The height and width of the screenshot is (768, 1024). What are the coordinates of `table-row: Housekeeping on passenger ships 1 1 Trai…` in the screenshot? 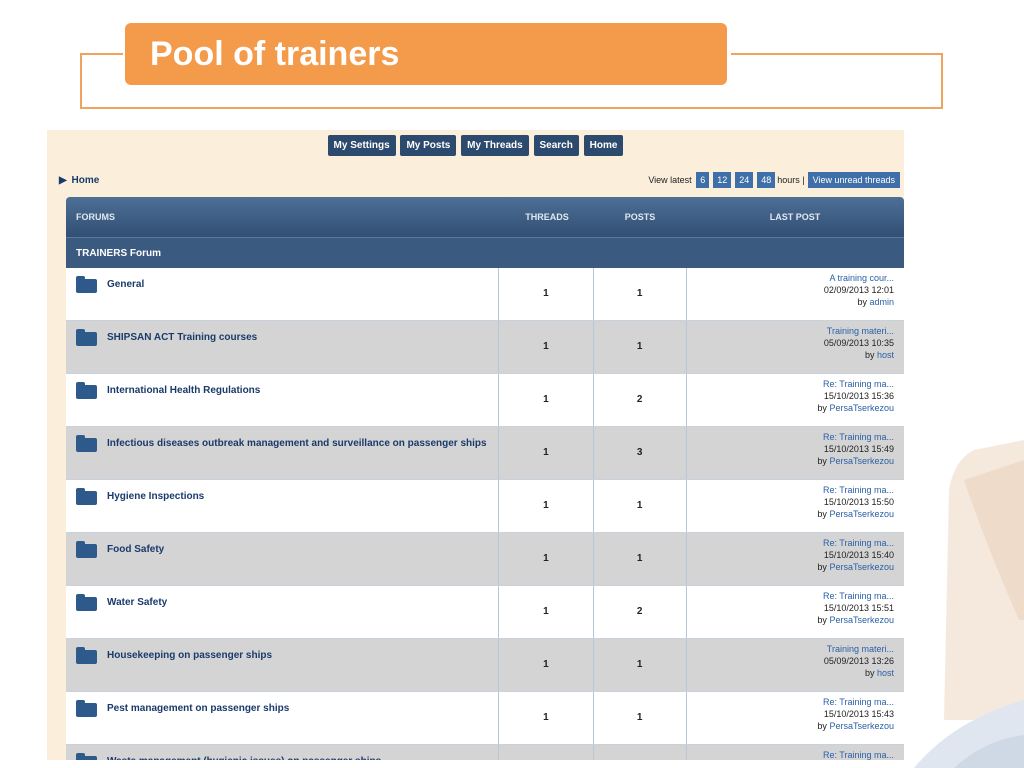 It's located at (485, 665).